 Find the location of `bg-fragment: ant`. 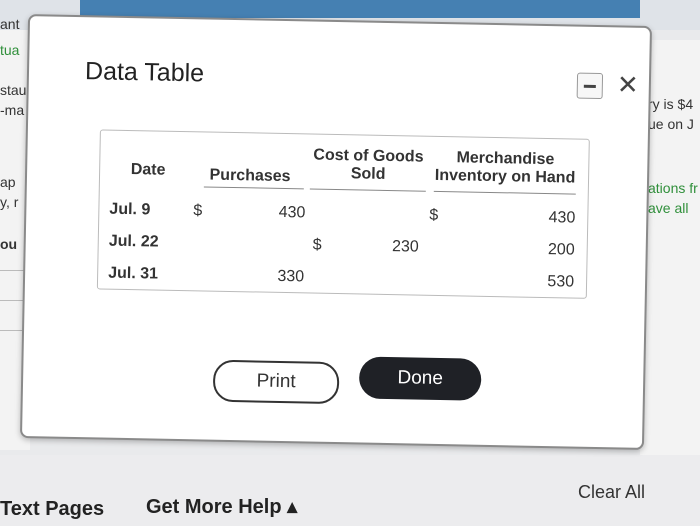

bg-fragment: ant is located at coordinates (10, 24).